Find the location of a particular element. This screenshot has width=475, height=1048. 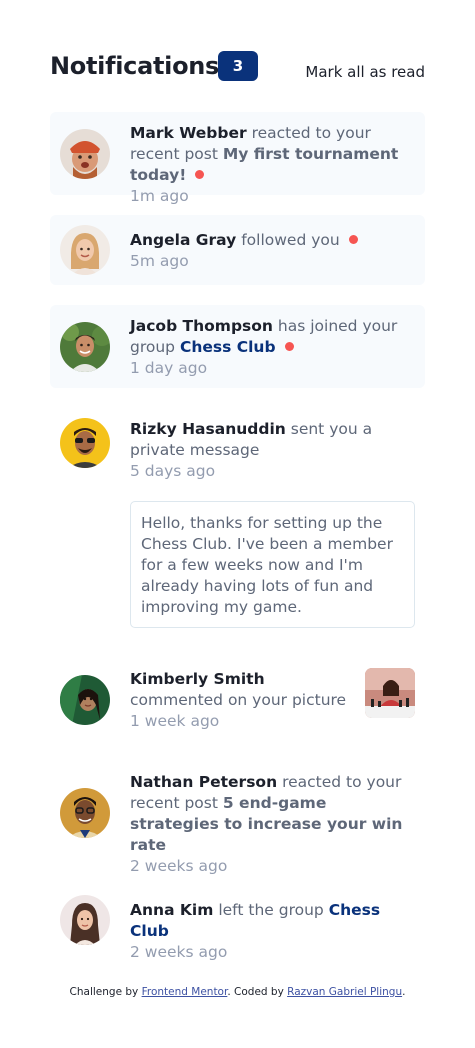

notification-text: Angela Gray followed you 5m ago is located at coordinates (272, 251).